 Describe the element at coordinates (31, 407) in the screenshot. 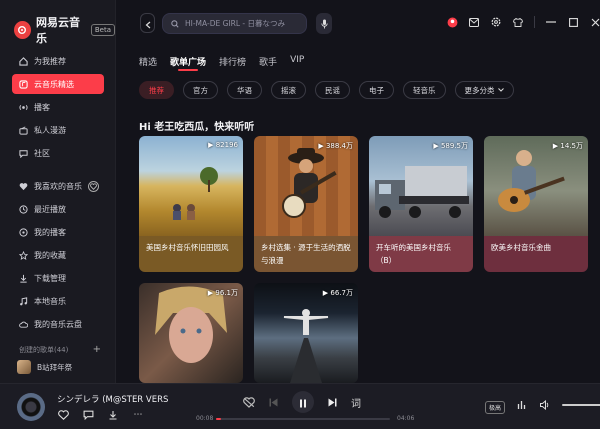

I see `album-art-disc` at that location.